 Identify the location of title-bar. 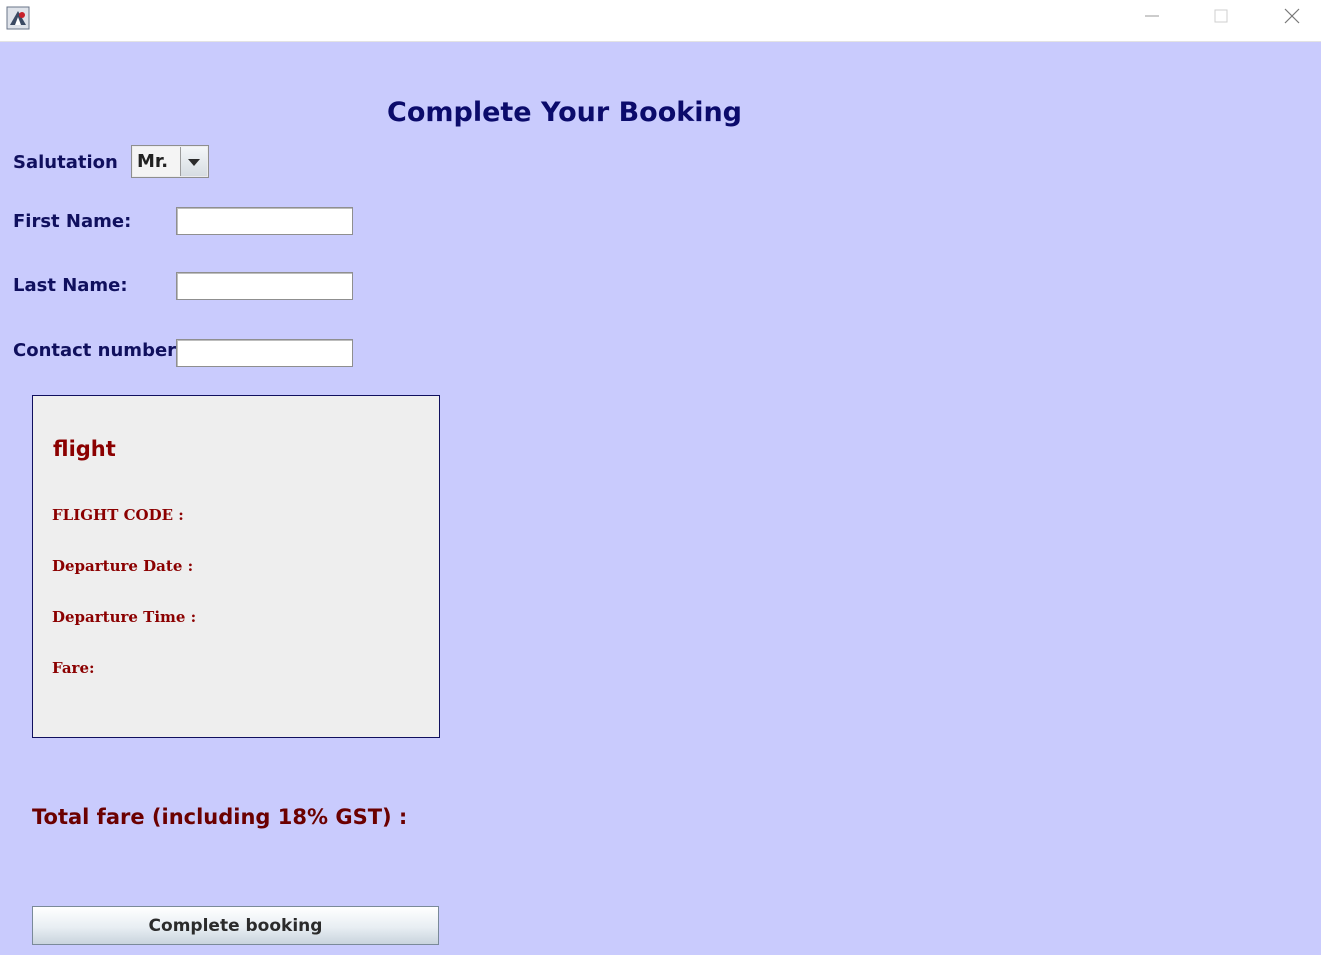
(660, 21).